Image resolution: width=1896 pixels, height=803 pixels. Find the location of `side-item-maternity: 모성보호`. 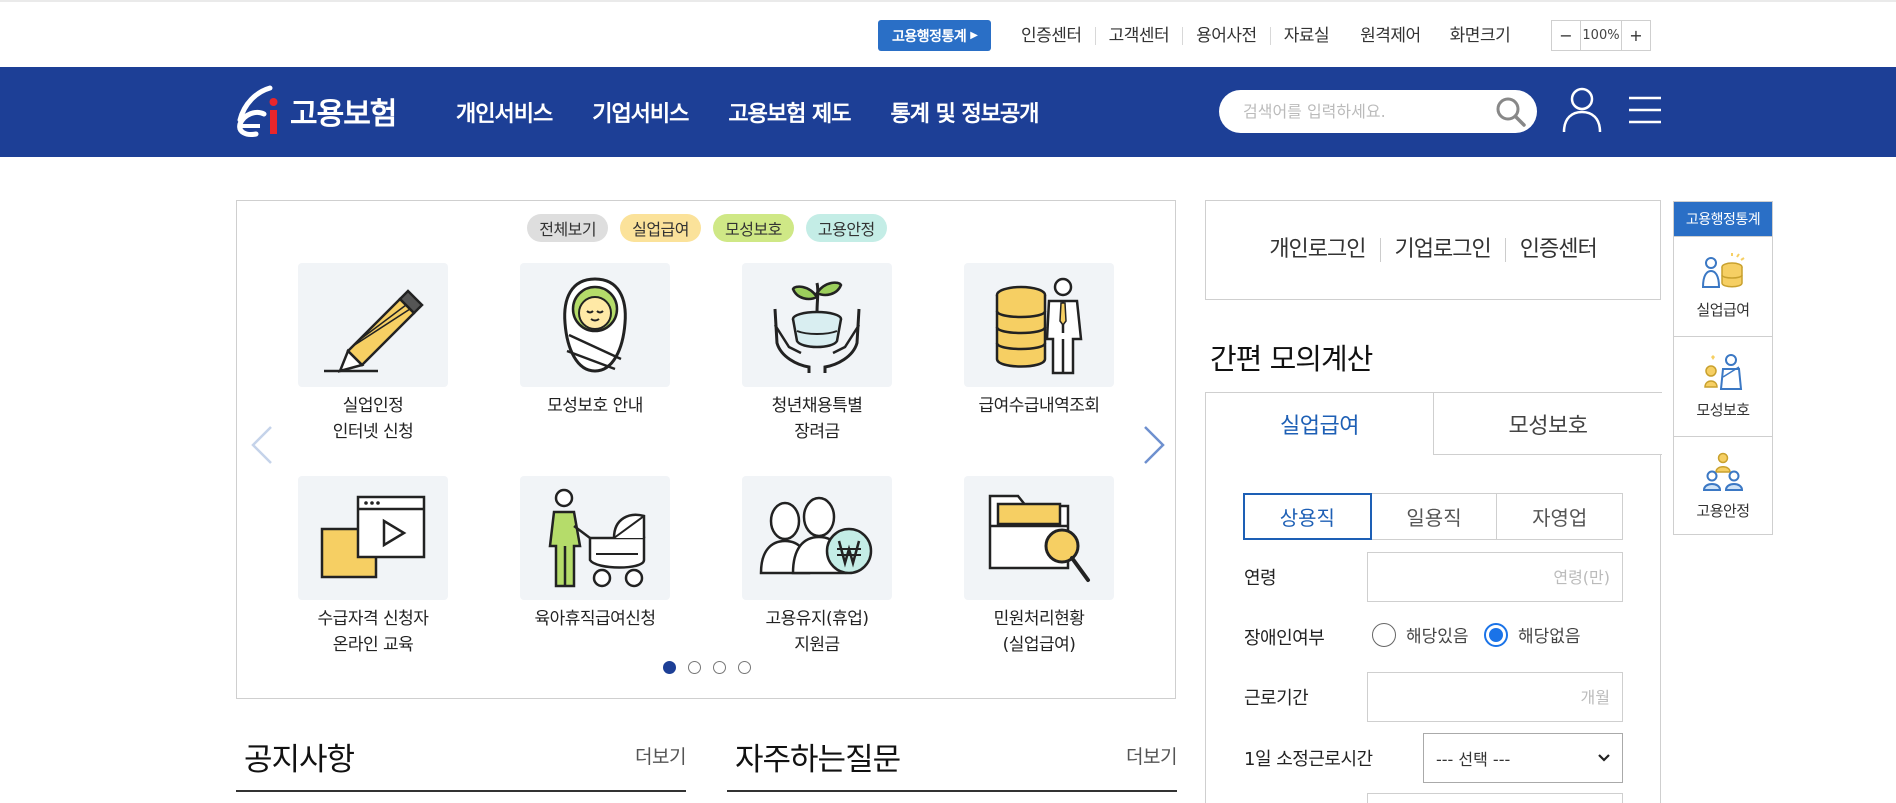

side-item-maternity: 모성보호 is located at coordinates (1723, 386).